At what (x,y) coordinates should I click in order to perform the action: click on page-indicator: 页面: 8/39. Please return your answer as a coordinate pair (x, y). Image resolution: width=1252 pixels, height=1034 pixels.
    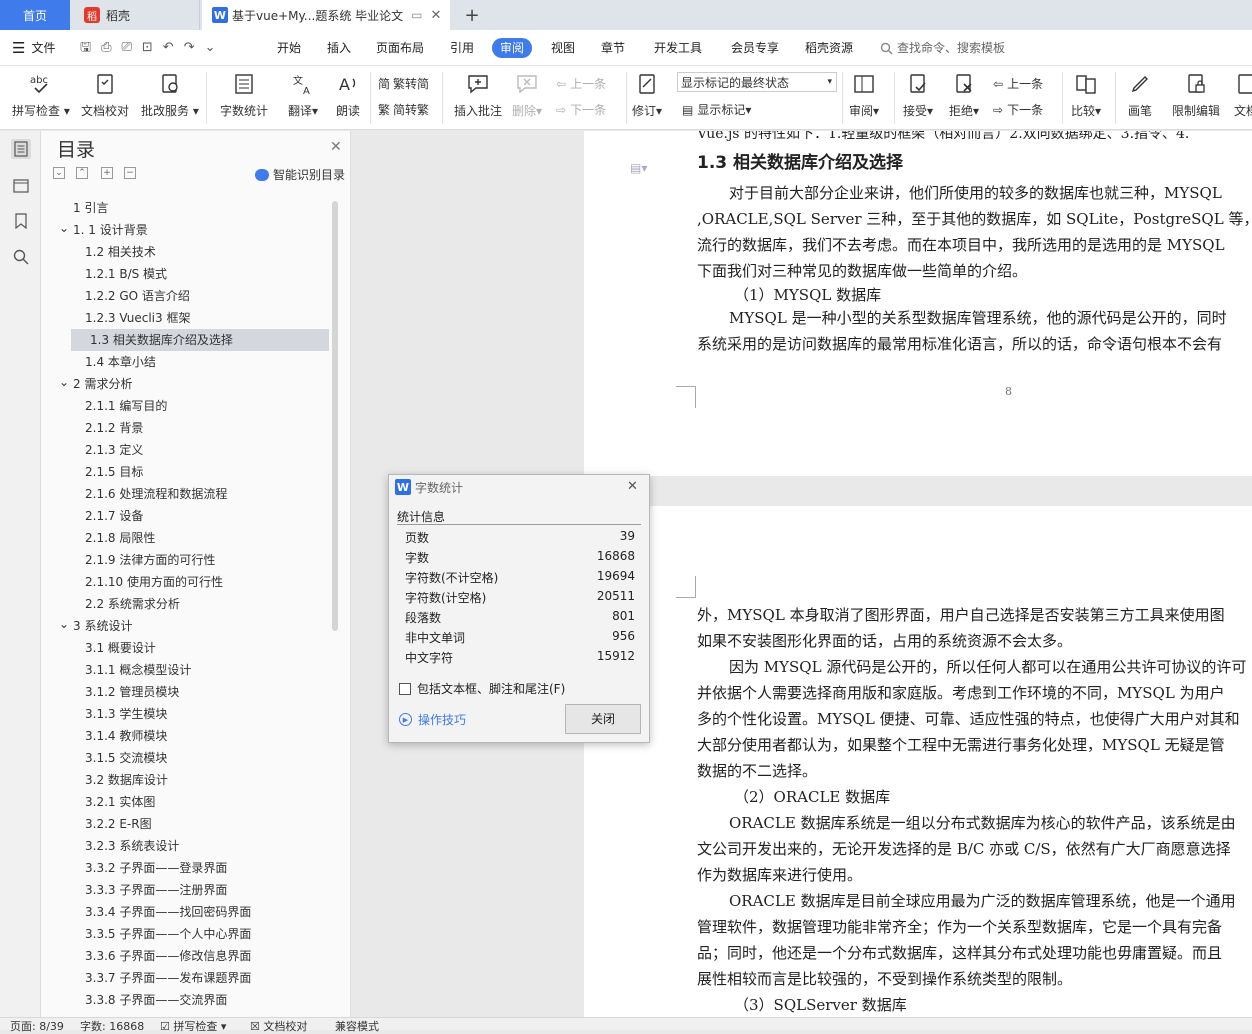
    Looking at the image, I should click on (37, 1026).